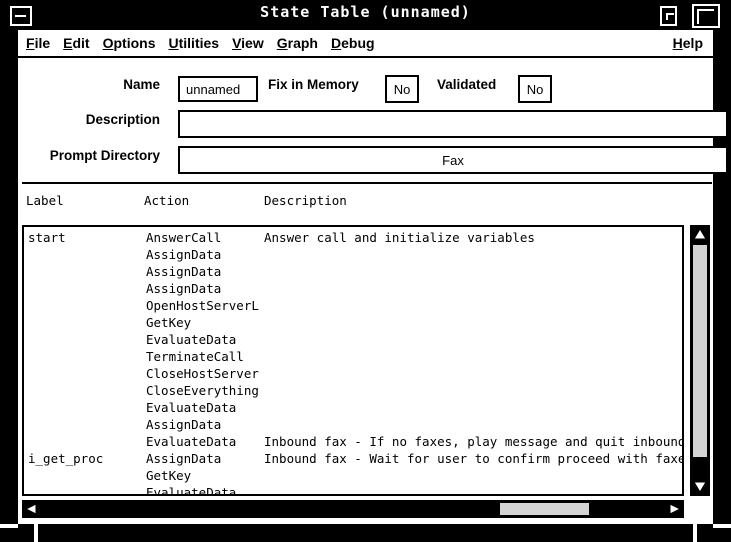 The image size is (731, 542). I want to click on name-input: unnamed, so click(218, 89).